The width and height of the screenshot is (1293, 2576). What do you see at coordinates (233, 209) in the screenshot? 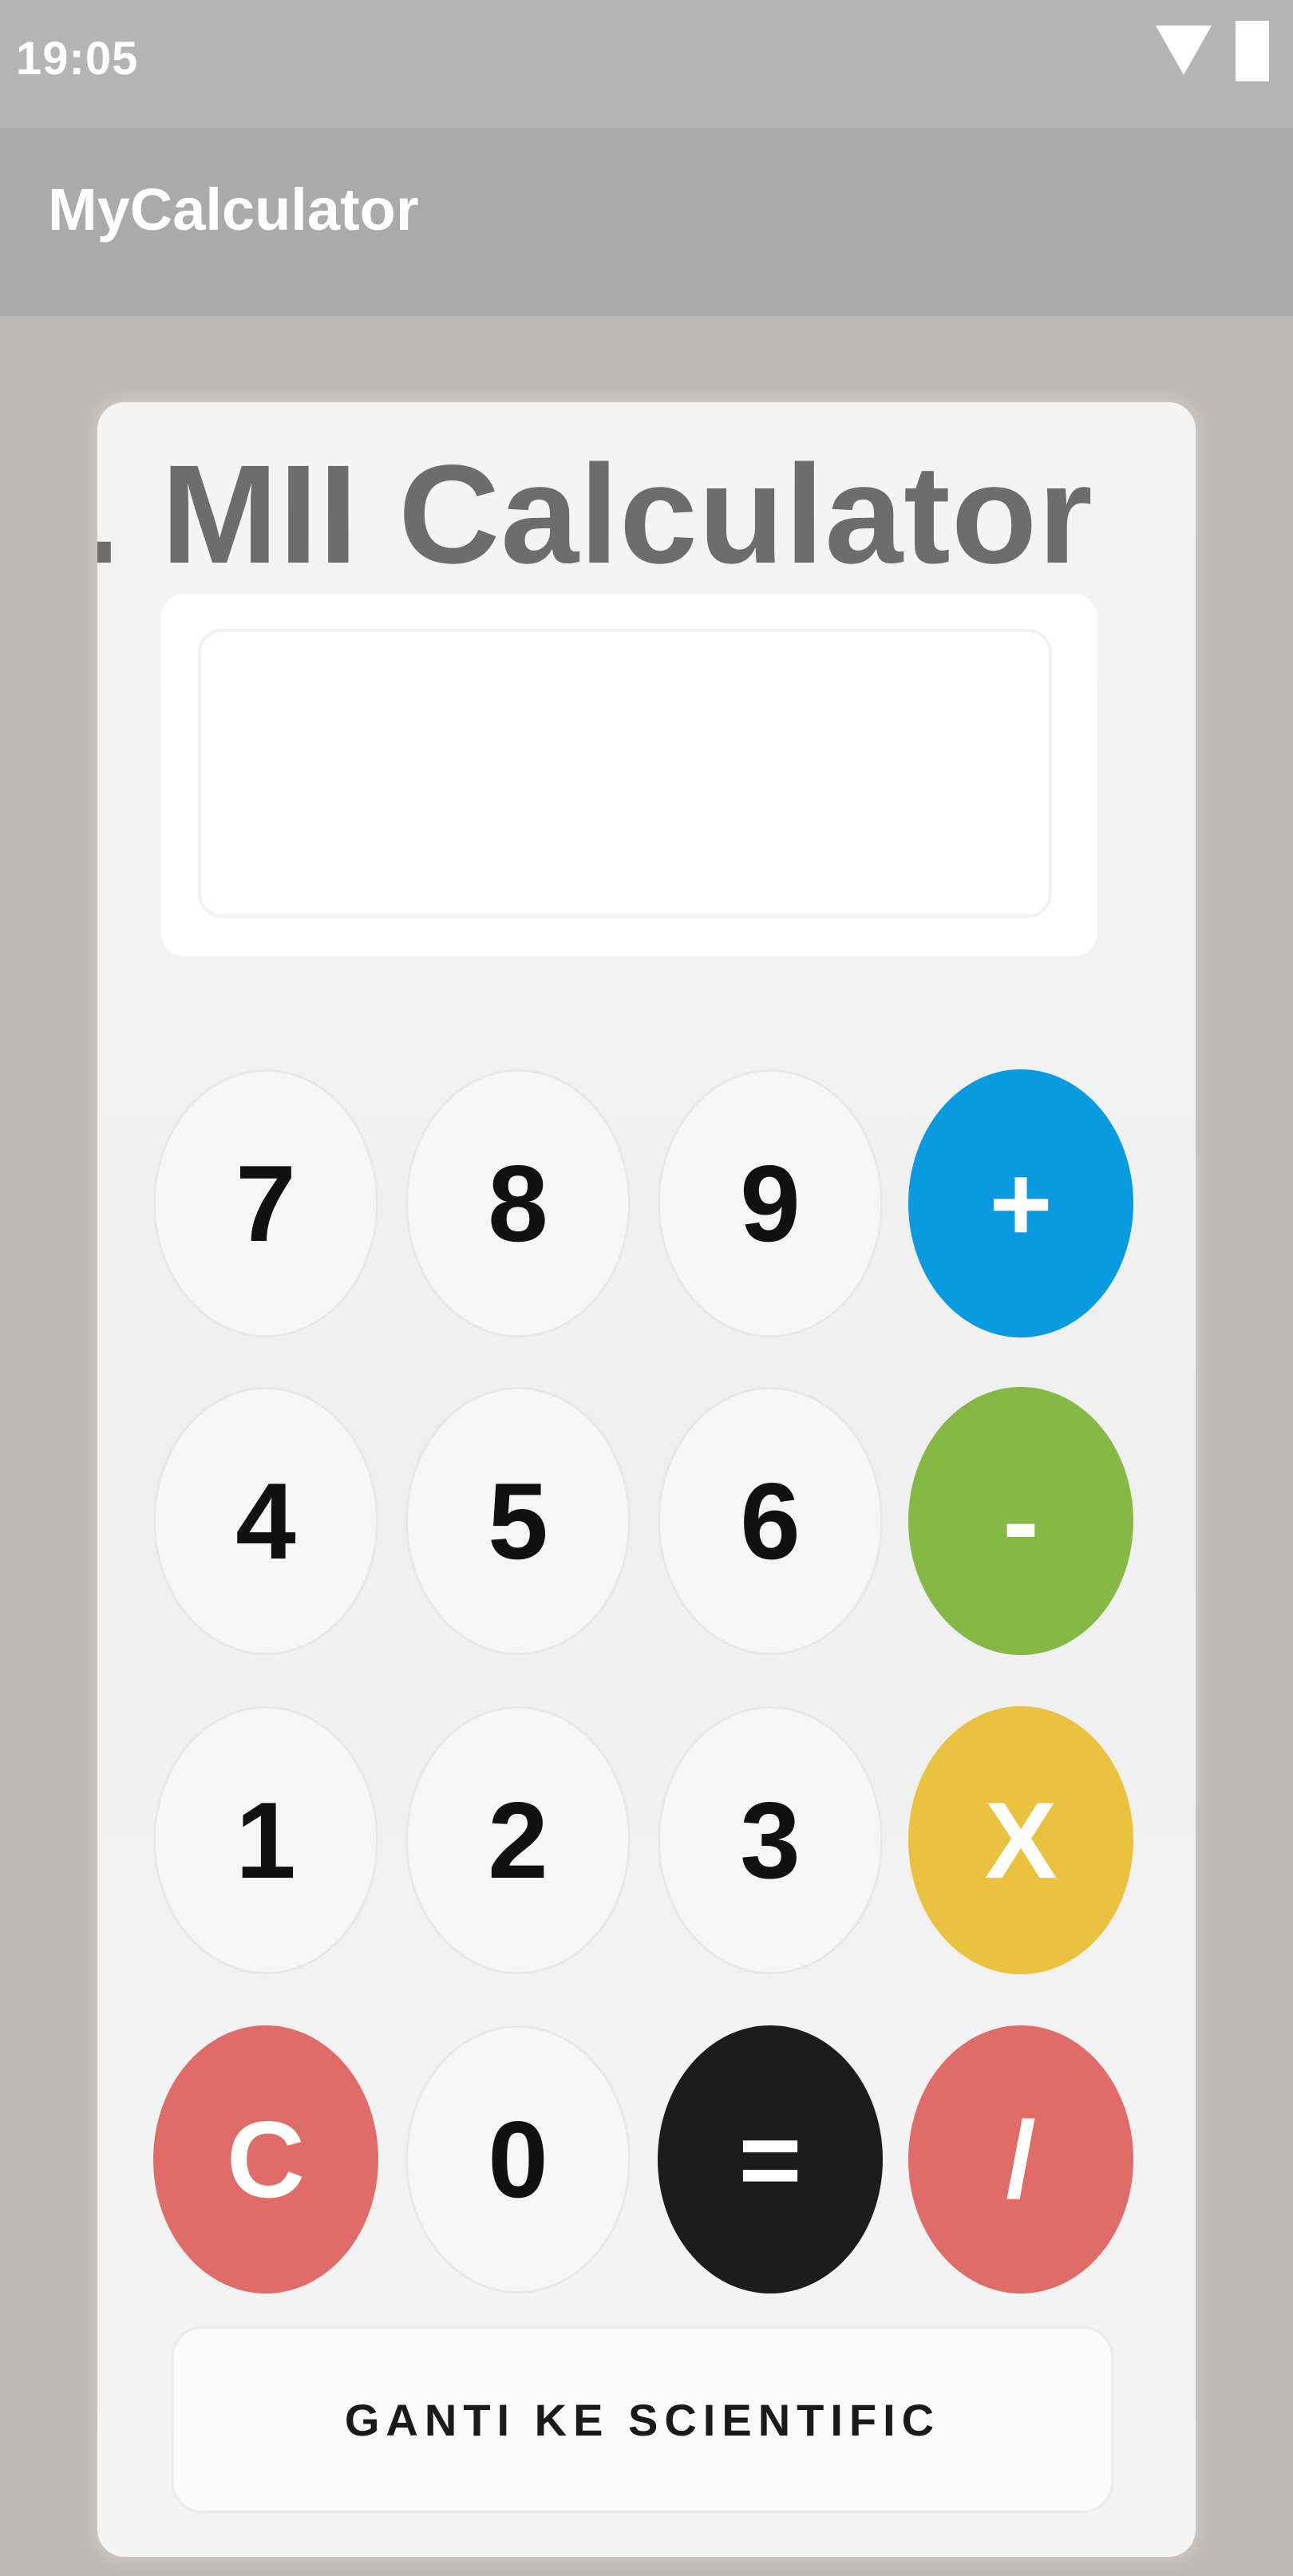
I see `app-title: MyCalculator` at bounding box center [233, 209].